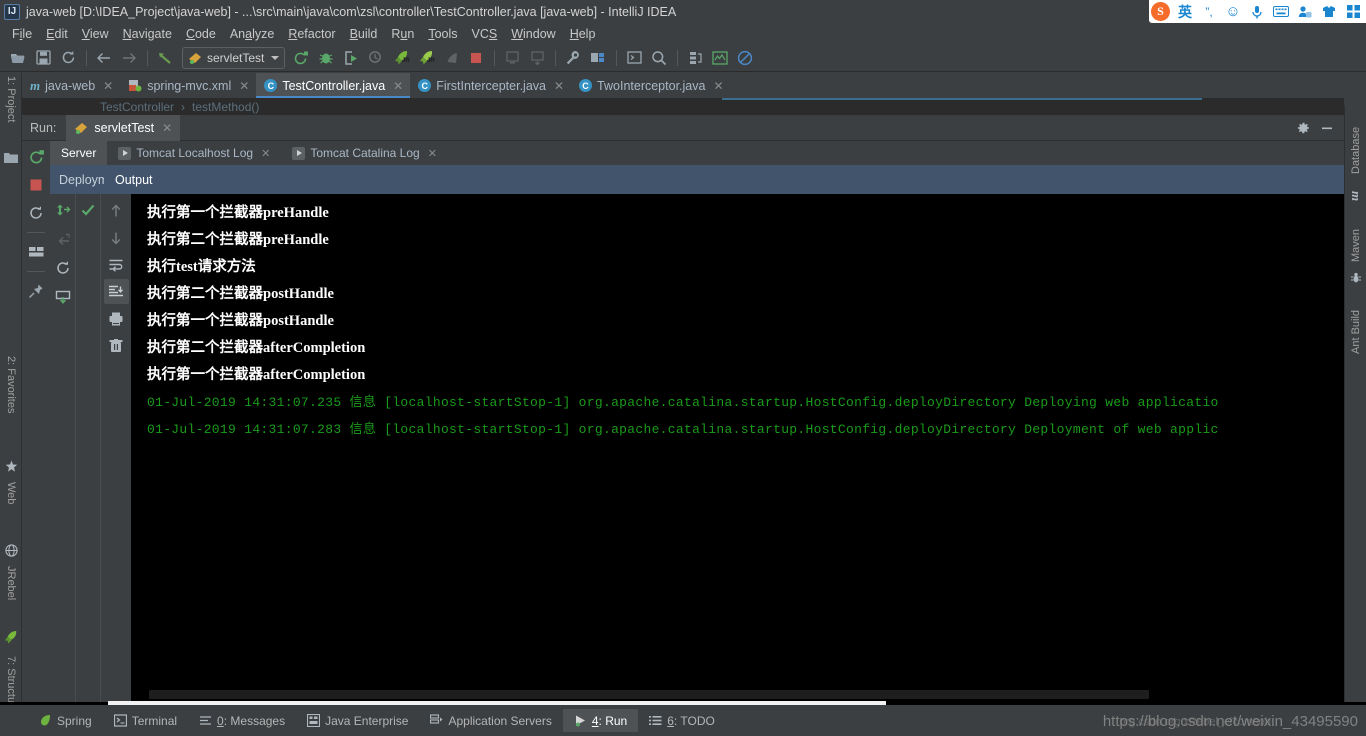 The height and width of the screenshot is (736, 1366). Describe the element at coordinates (720, 58) in the screenshot. I see `activity-monitor-icon` at that location.